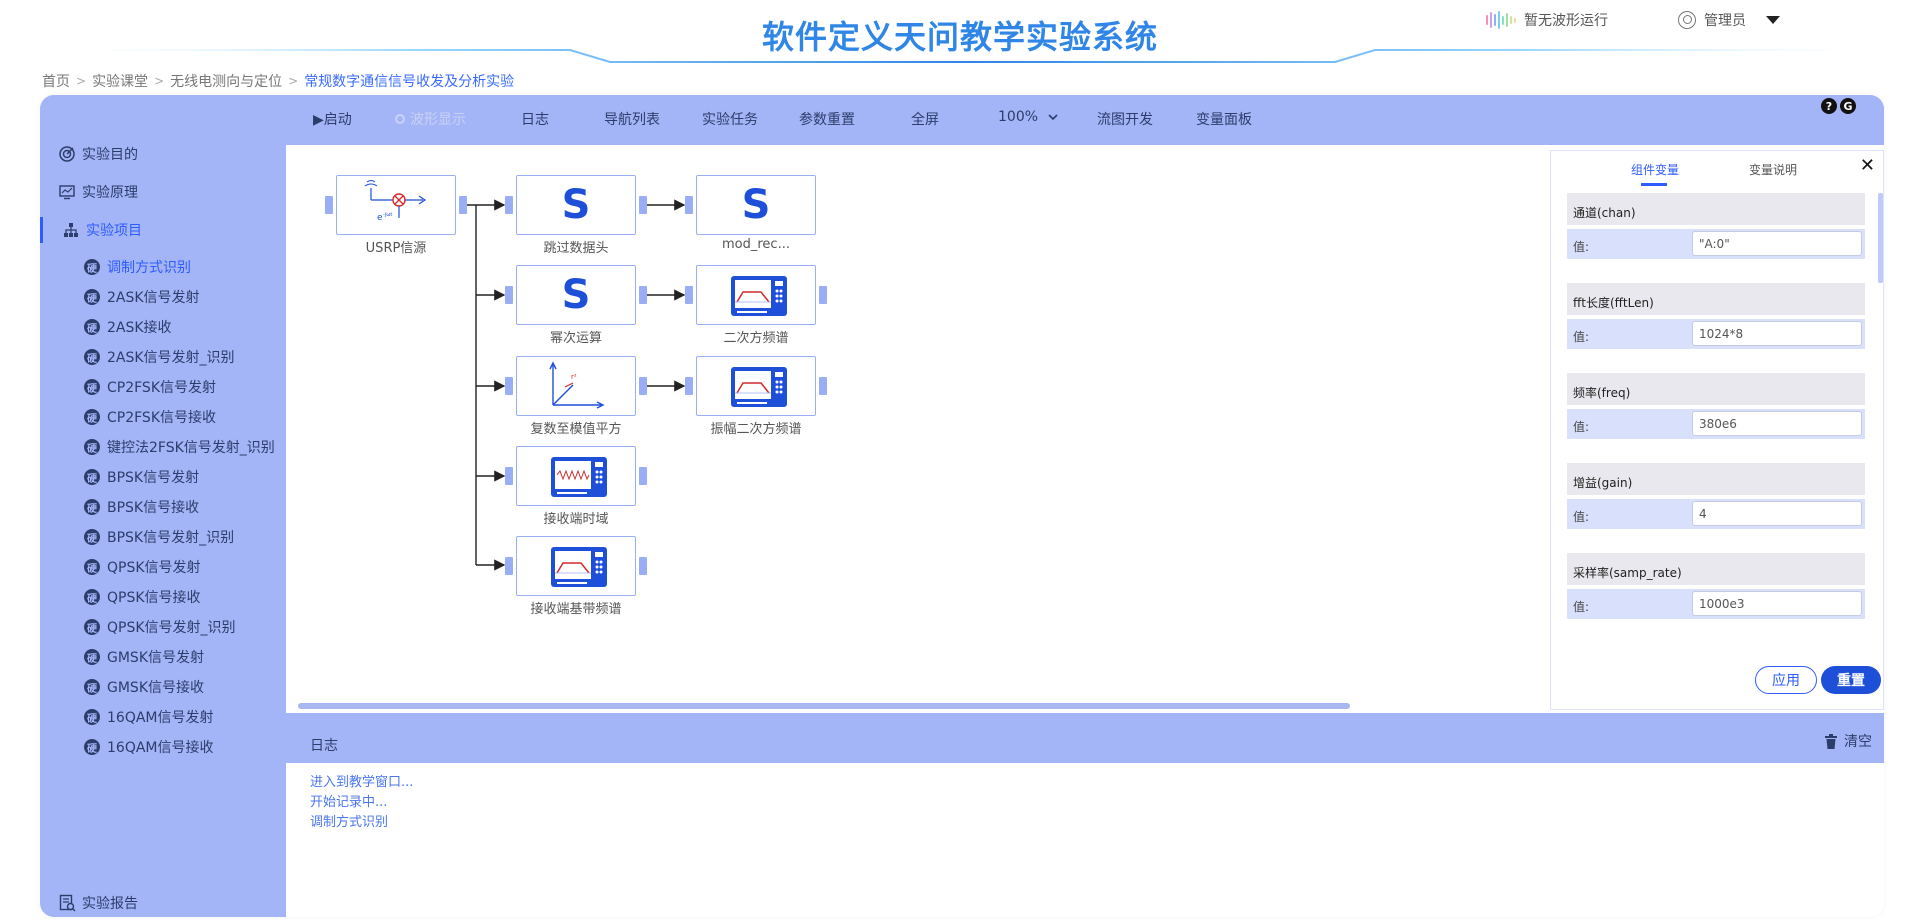 The height and width of the screenshot is (923, 1920). What do you see at coordinates (163, 230) in the screenshot?
I see `sidebar-item-projects: 实验项目` at bounding box center [163, 230].